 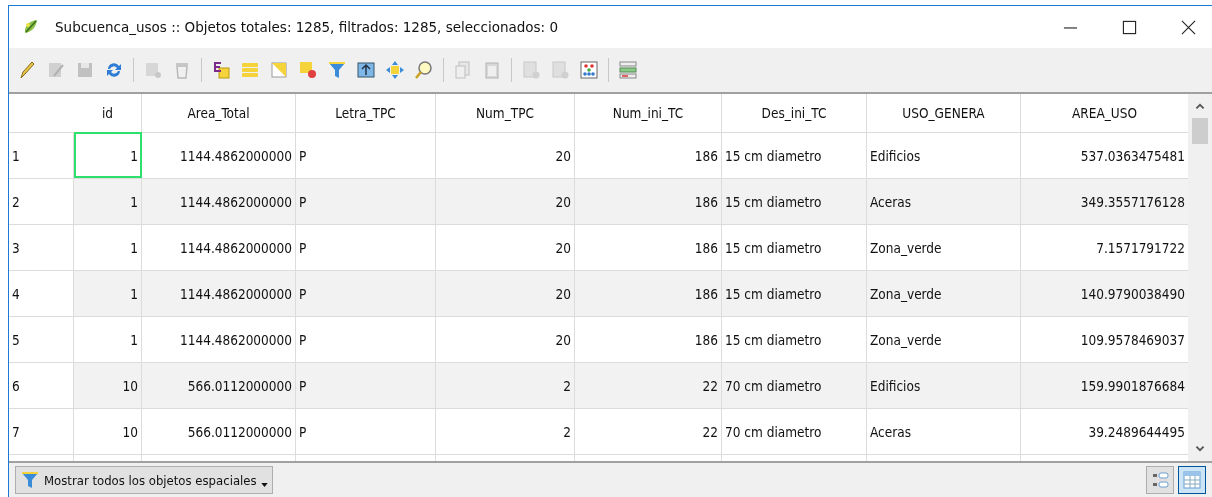 I want to click on form-icon, so click(x=1160, y=480).